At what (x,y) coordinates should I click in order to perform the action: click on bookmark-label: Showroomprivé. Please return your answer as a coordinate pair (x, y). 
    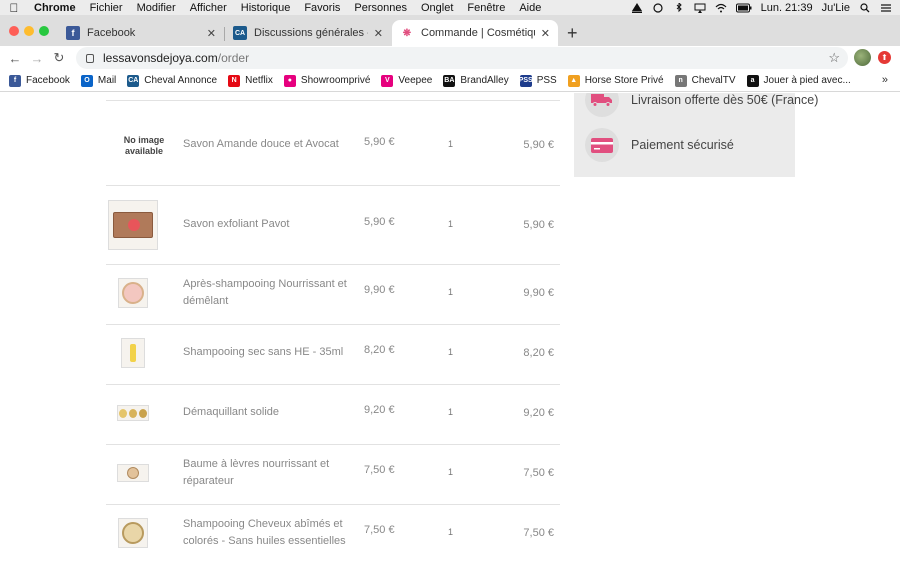
    Looking at the image, I should click on (335, 80).